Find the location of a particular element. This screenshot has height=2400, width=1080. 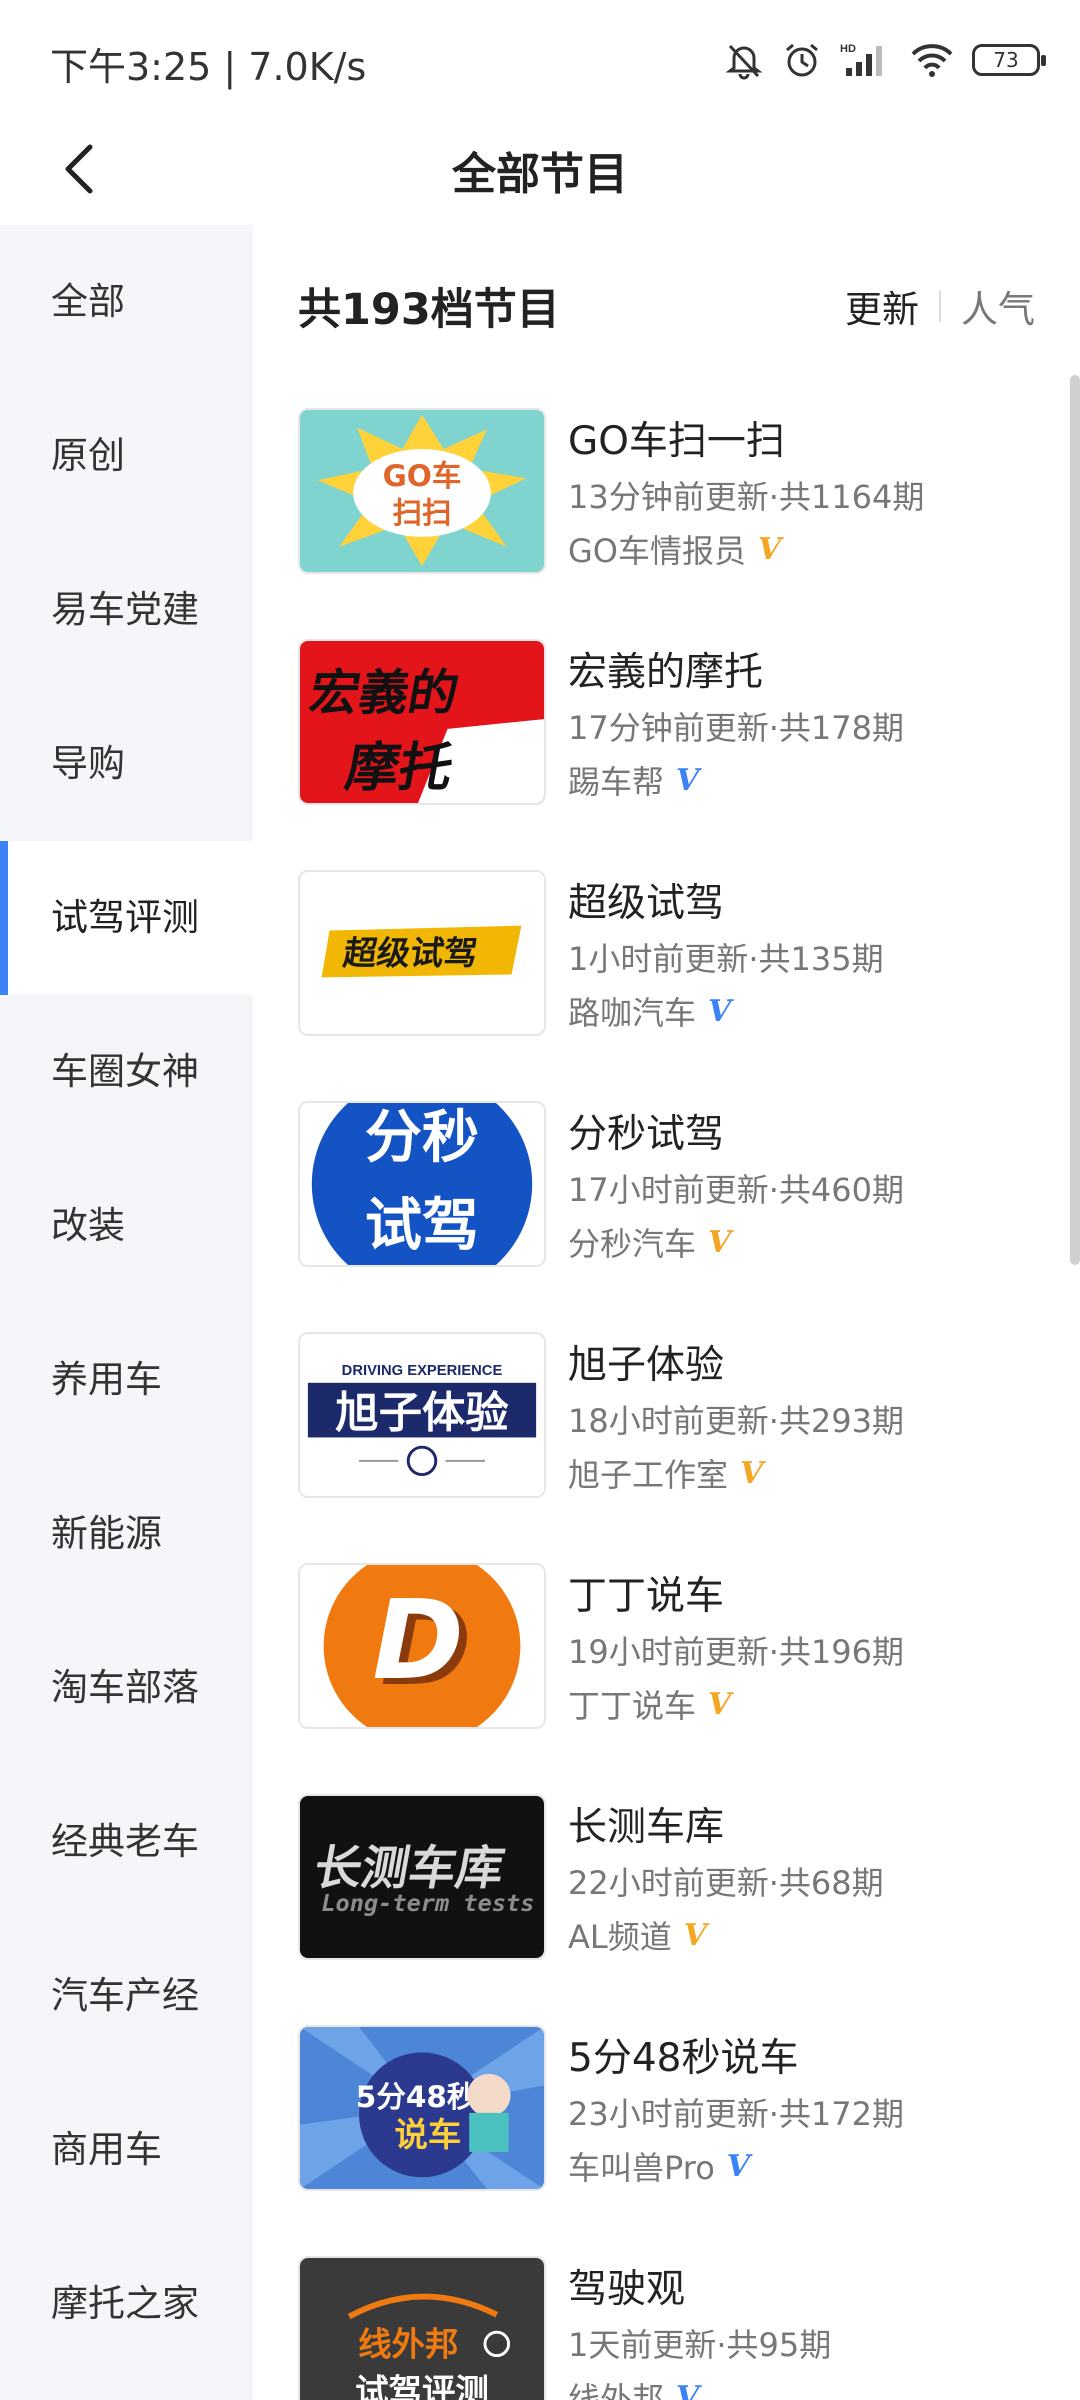

program-author: 丁丁说车 V is located at coordinates (649, 1704).